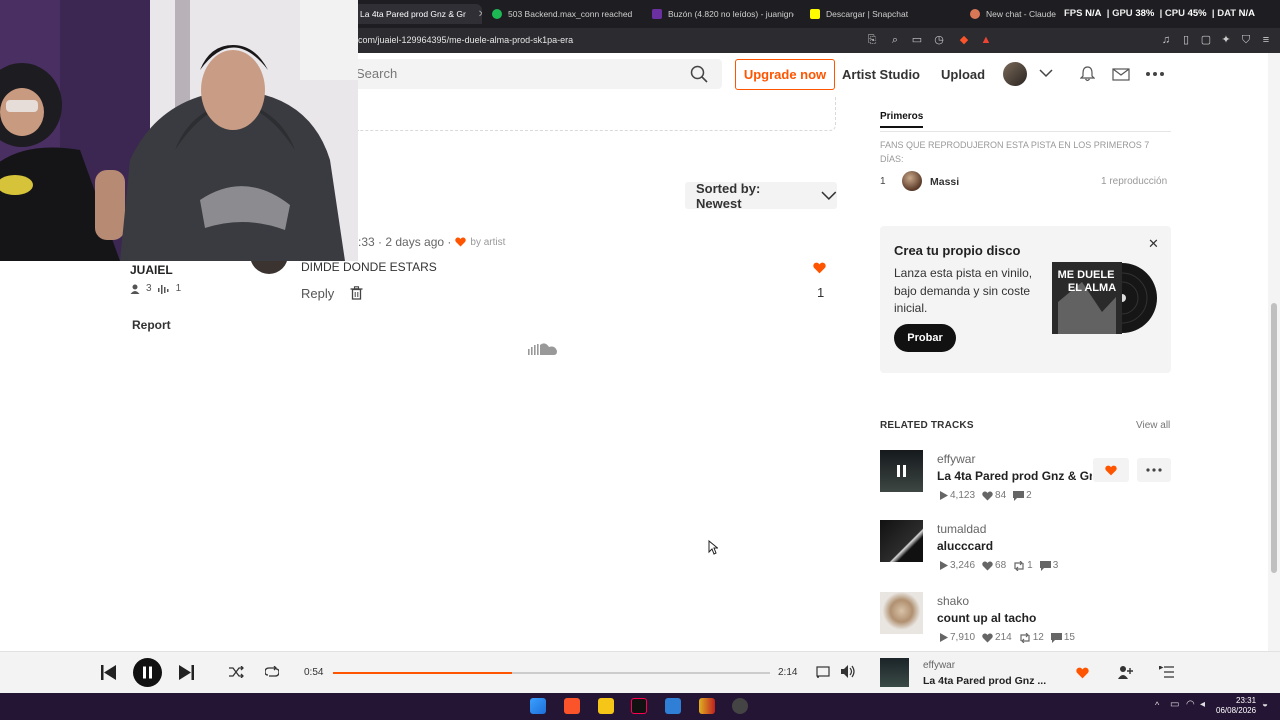 This screenshot has width=1280, height=720. What do you see at coordinates (785, 74) in the screenshot?
I see `upgrade-button: Upgrade now` at bounding box center [785, 74].